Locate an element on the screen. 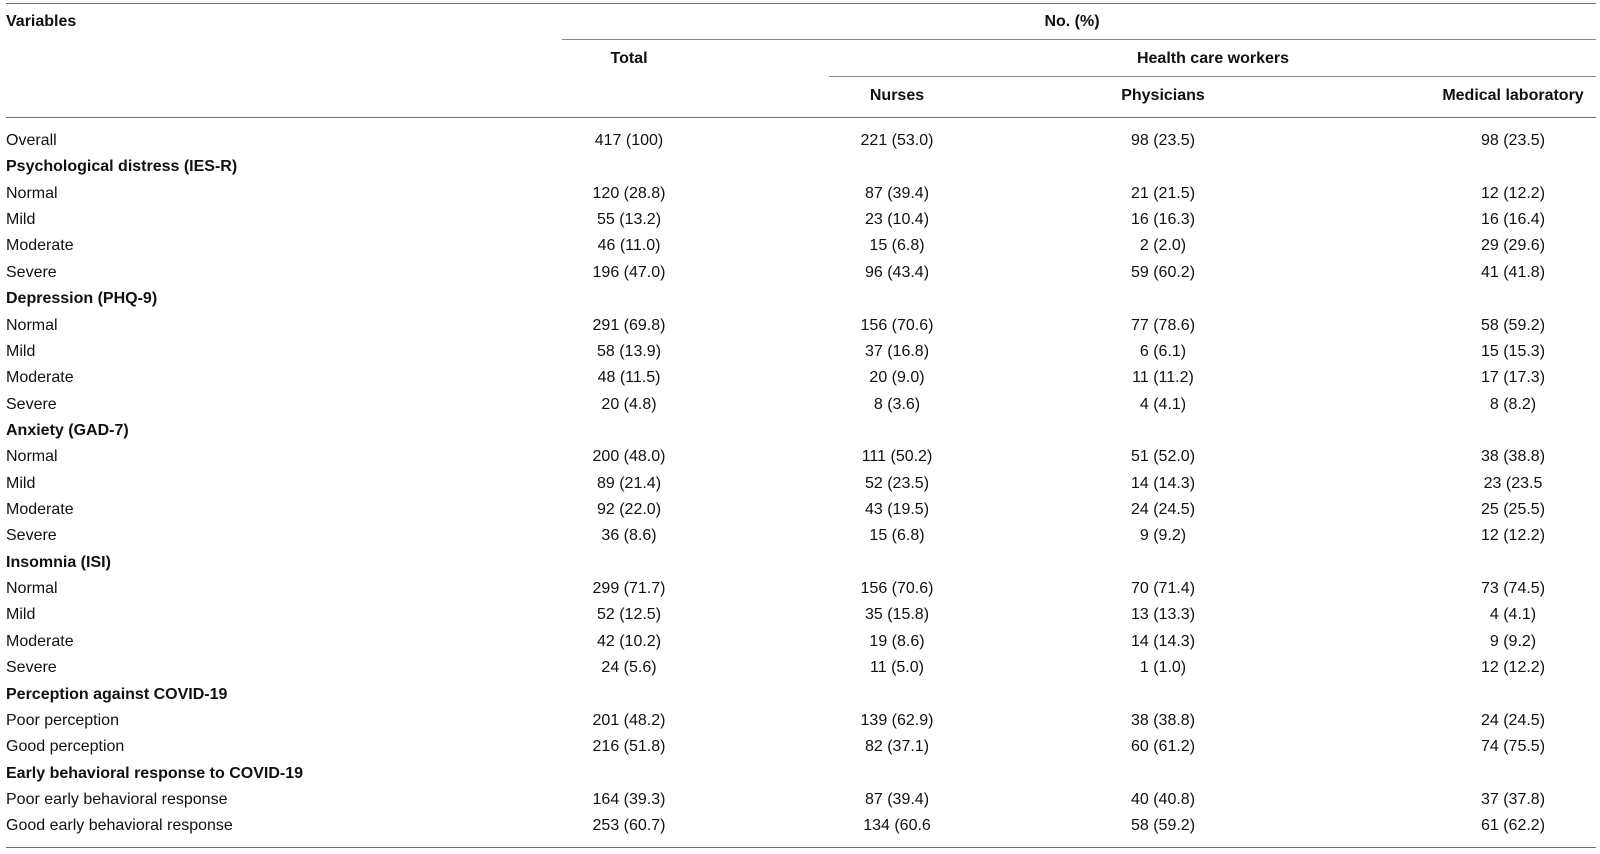 The width and height of the screenshot is (1600, 854). section-row: Psychological distress (IES-R) is located at coordinates (801, 167).